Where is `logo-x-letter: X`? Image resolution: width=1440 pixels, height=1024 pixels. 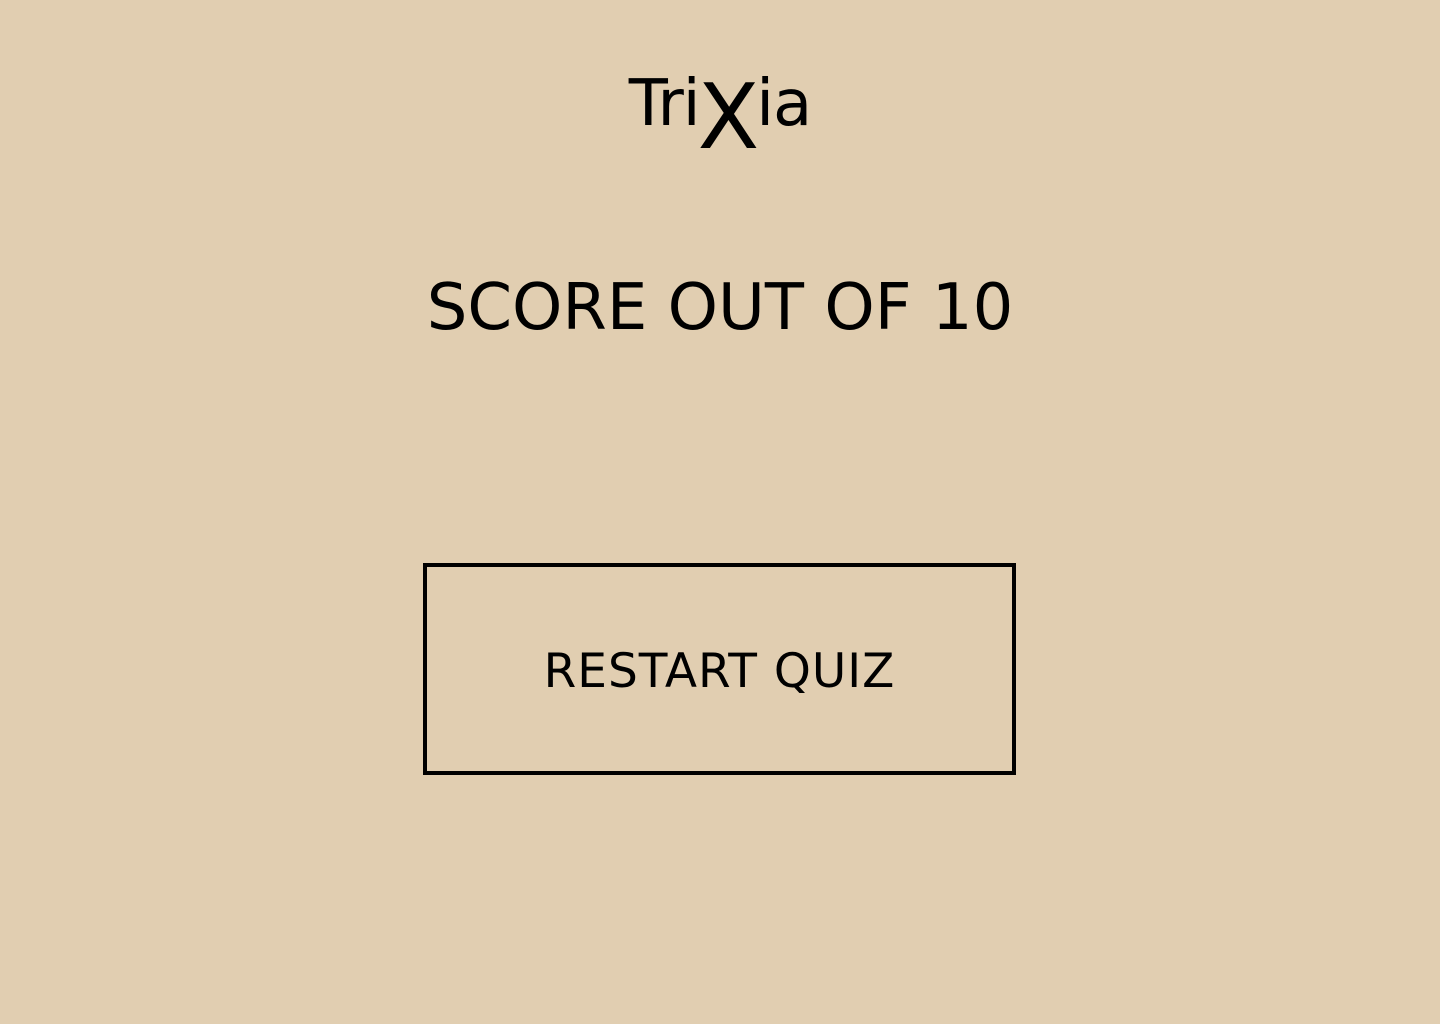
logo-x-letter: X is located at coordinates (728, 117).